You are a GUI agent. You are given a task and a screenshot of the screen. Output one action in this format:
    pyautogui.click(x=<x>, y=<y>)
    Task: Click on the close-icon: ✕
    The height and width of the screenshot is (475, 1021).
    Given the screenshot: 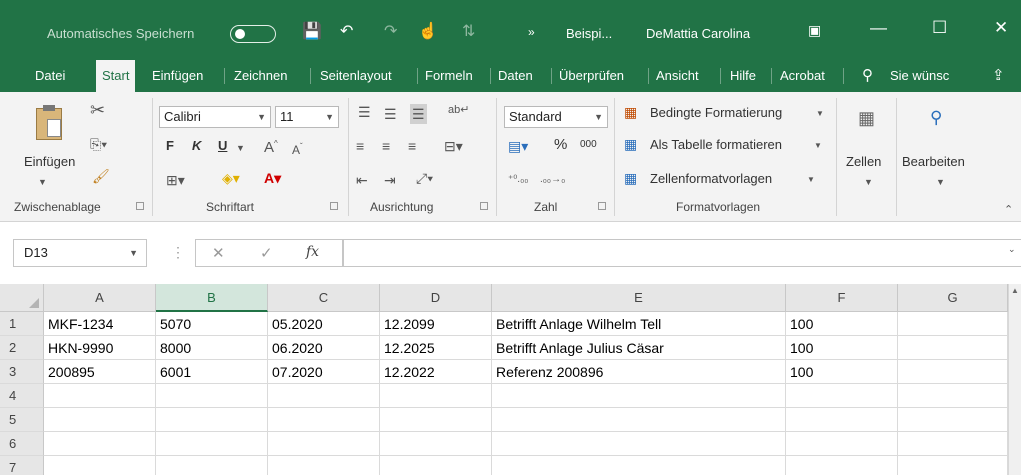 What is the action you would take?
    pyautogui.click(x=1001, y=28)
    